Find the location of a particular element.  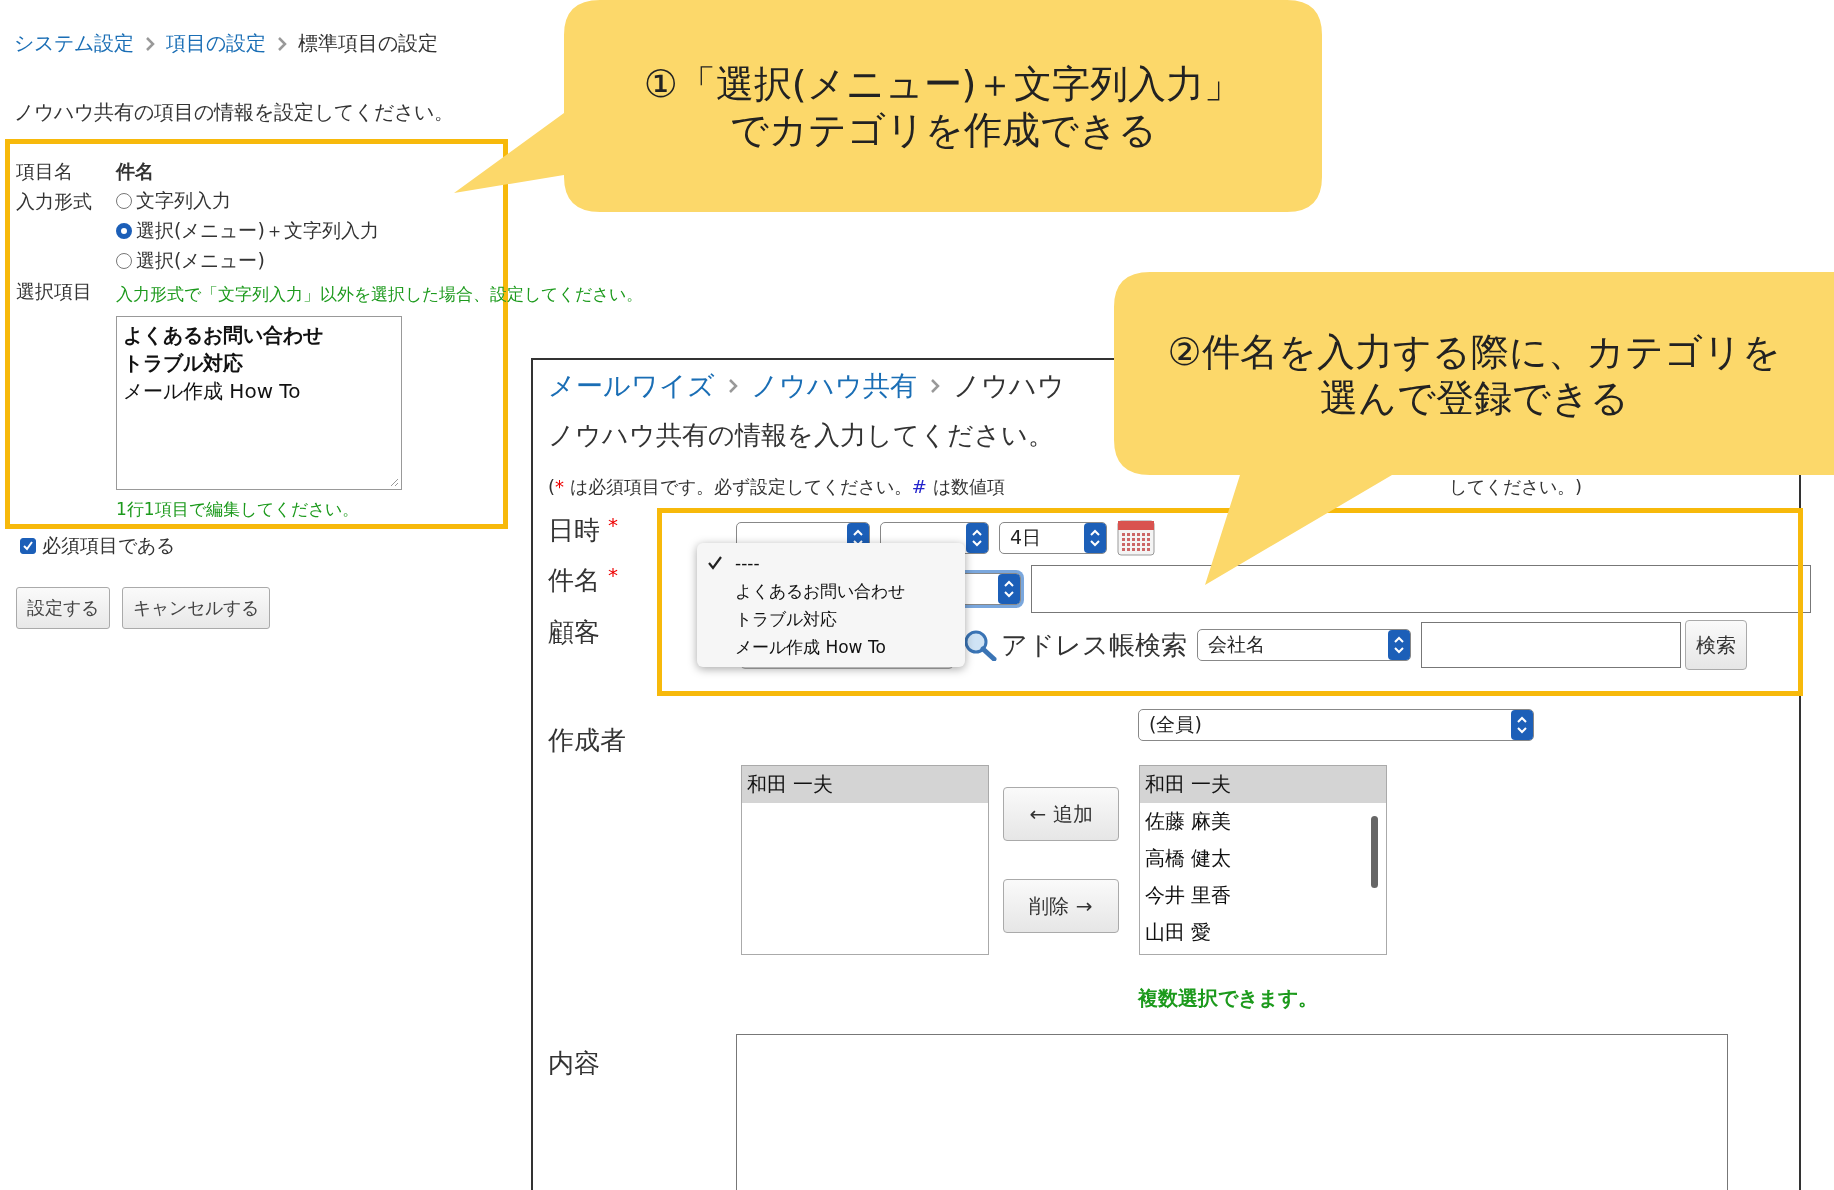

text-line: よくあるお問い合わせ is located at coordinates (223, 335).